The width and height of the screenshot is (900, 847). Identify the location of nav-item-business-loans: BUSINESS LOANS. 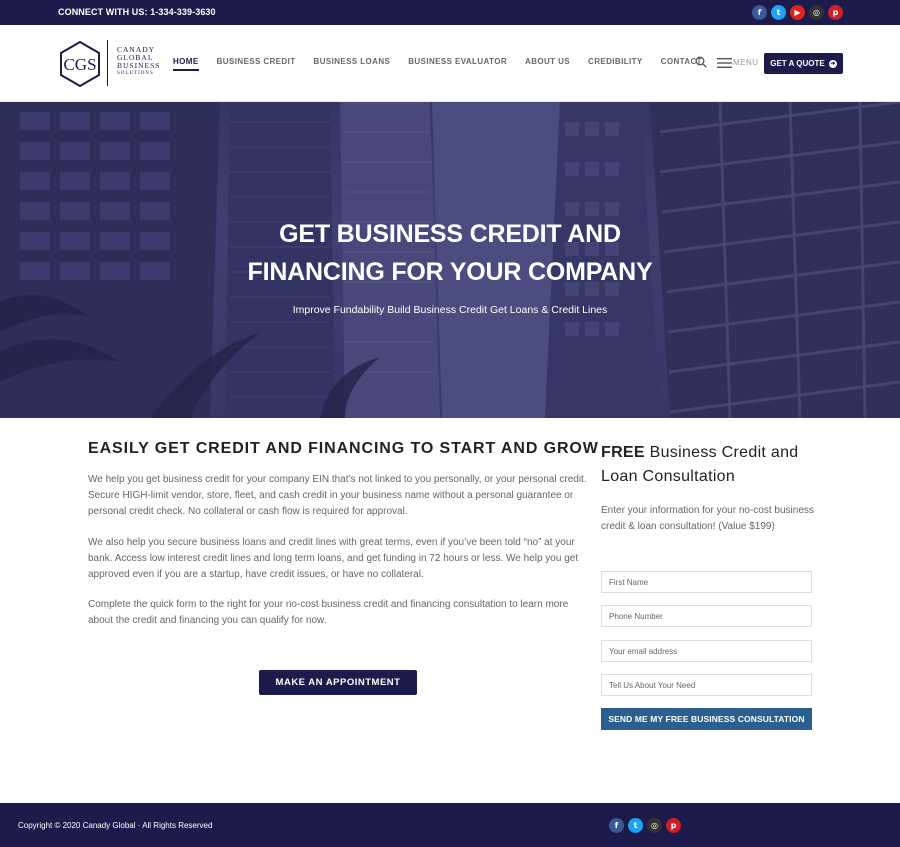
(352, 64).